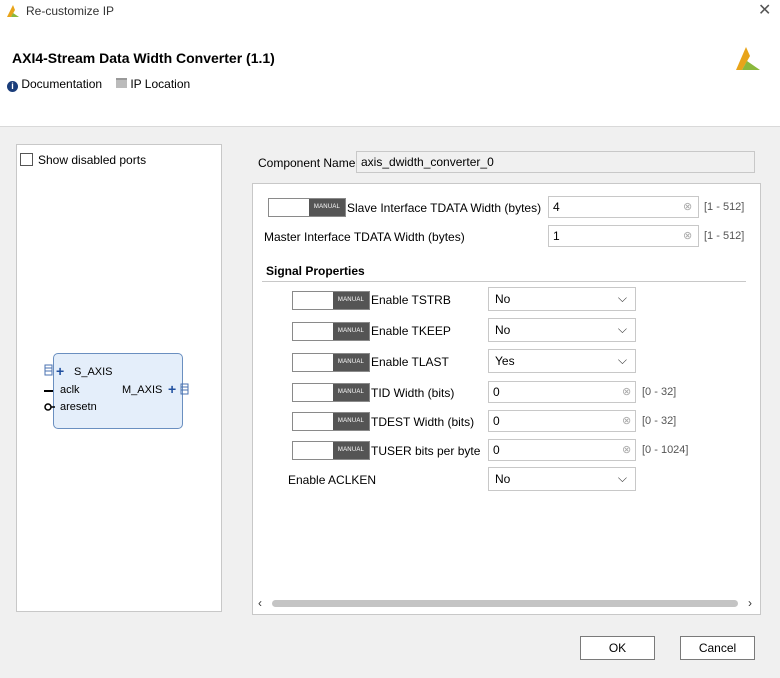 Image resolution: width=780 pixels, height=678 pixels. Describe the element at coordinates (331, 331) in the screenshot. I see `tkeep-manual-toggle: MANUAL` at that location.